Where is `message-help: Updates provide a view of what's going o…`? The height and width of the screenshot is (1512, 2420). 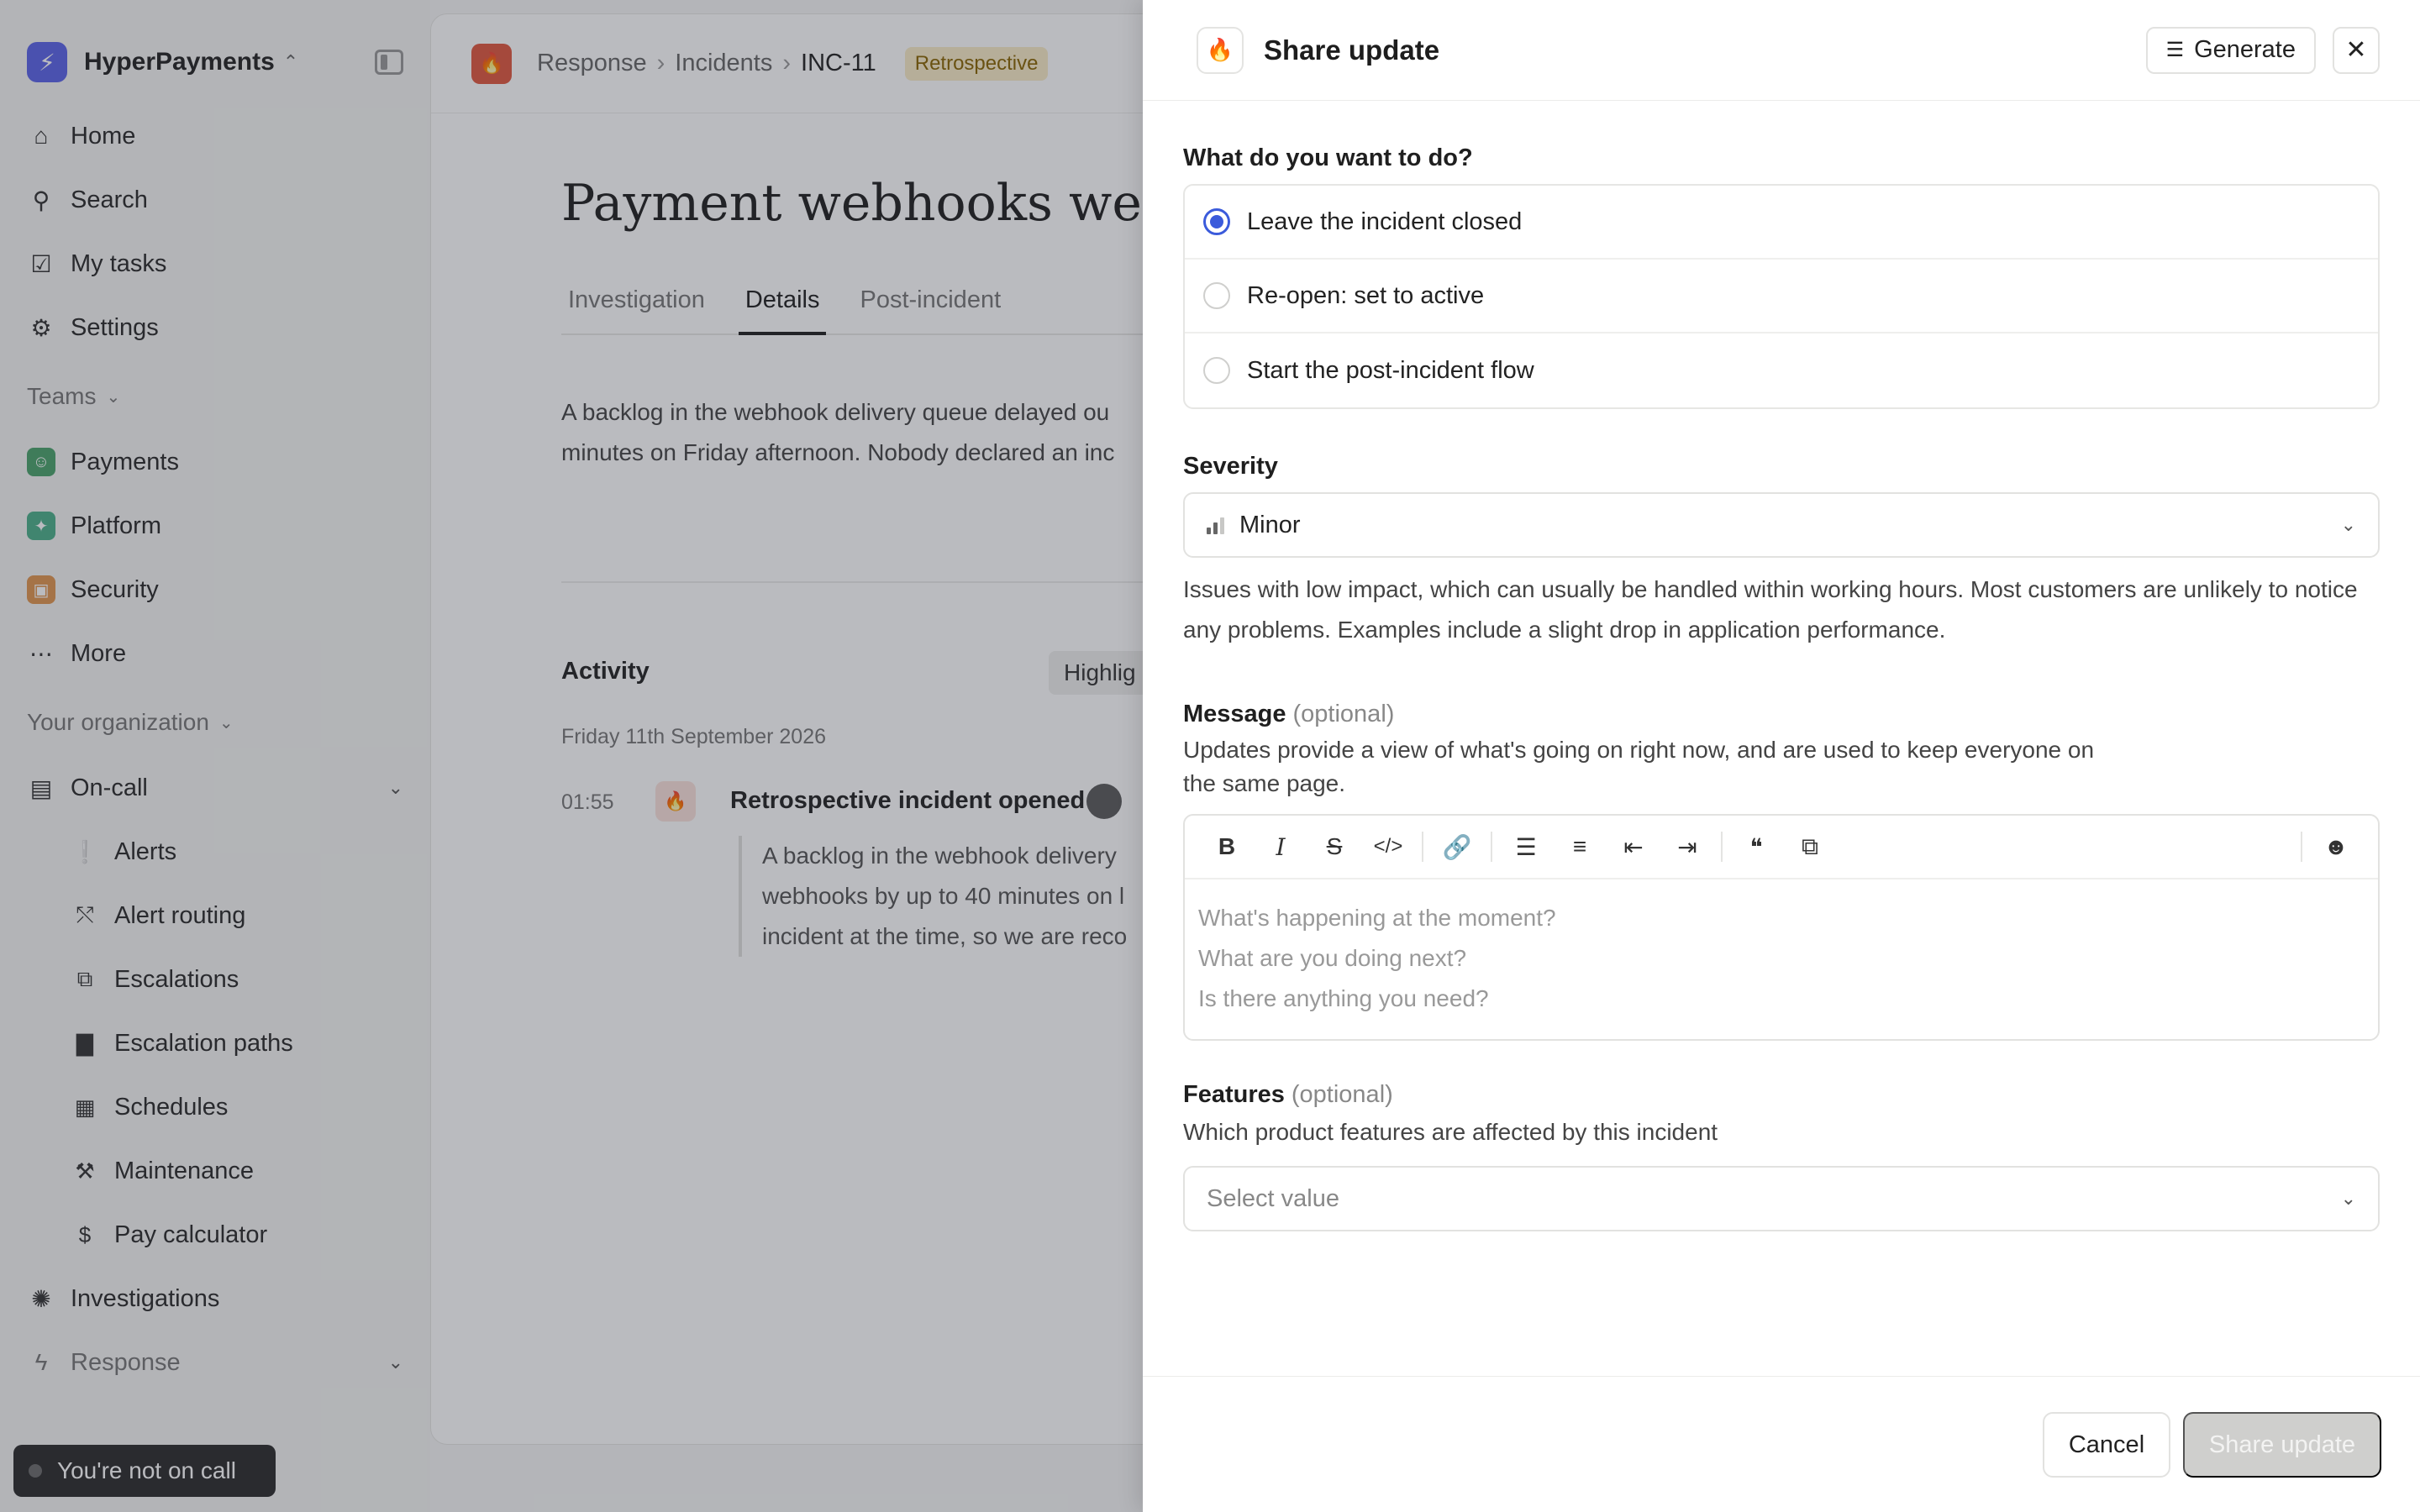
message-help: Updates provide a view of what's going o… is located at coordinates (1782, 767).